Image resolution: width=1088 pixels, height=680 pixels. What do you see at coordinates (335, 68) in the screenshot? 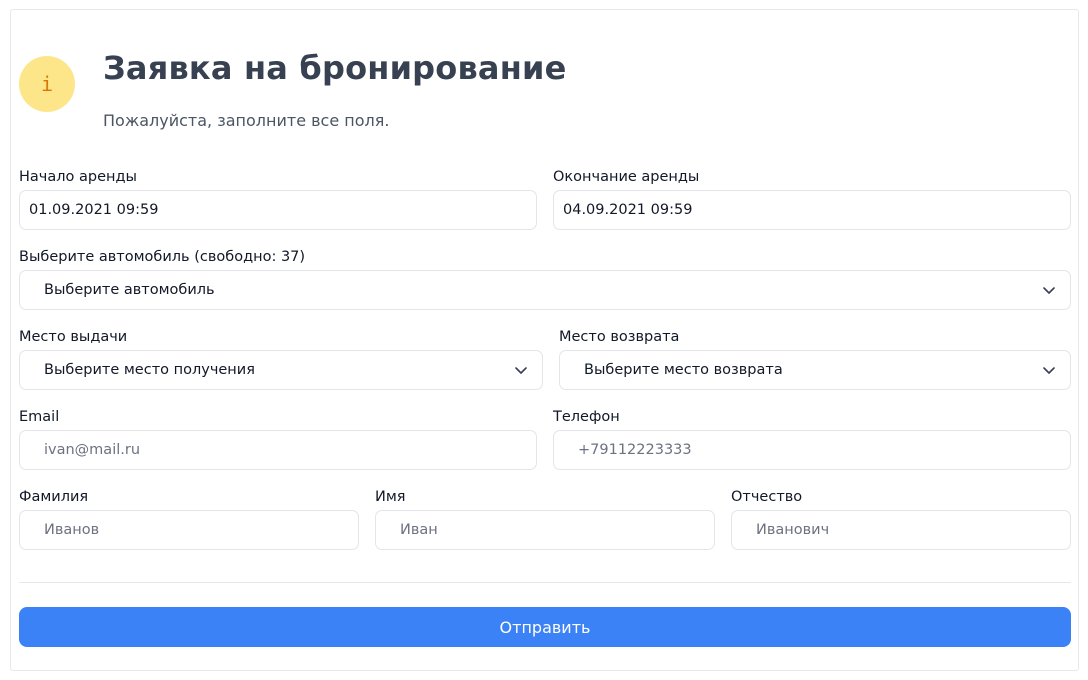
I see `page-title: Заявка на бронирование` at bounding box center [335, 68].